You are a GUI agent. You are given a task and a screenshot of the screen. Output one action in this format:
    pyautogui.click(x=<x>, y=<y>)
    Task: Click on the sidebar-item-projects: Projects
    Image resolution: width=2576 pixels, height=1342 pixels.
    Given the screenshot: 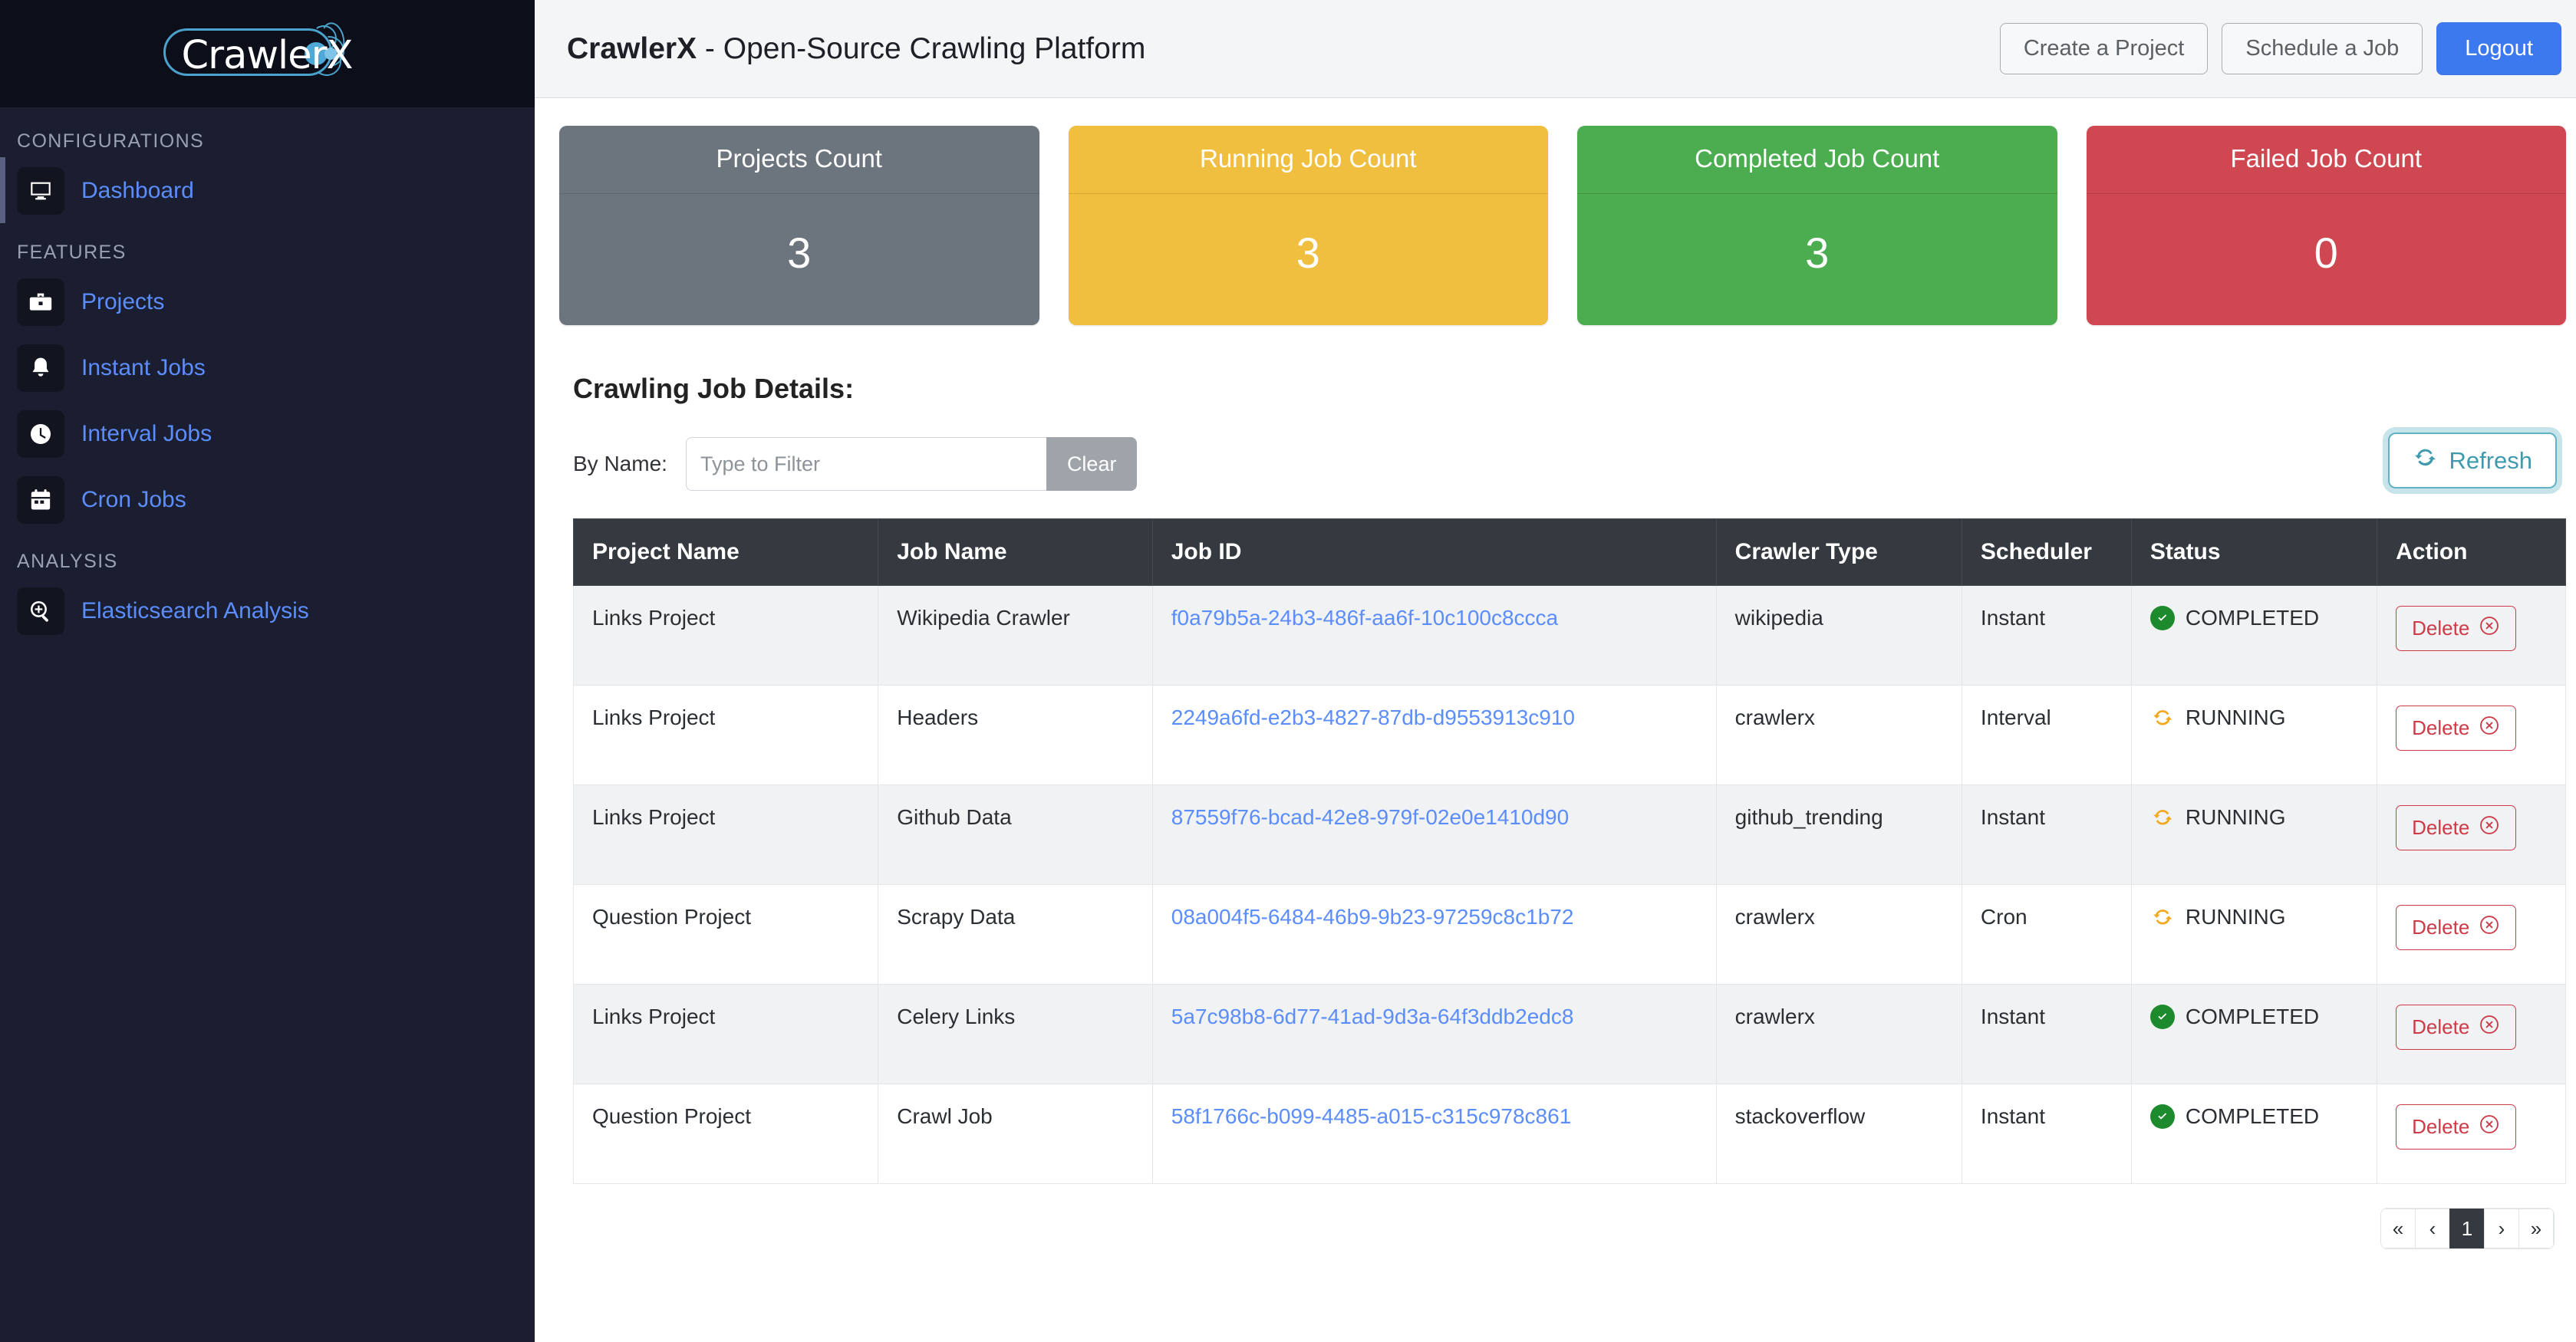 What is the action you would take?
    pyautogui.click(x=267, y=302)
    